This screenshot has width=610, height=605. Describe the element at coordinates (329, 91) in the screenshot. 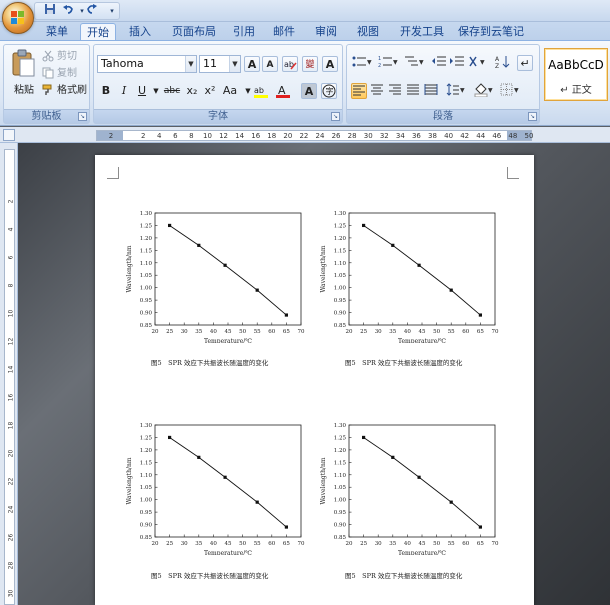

I see `enclose-characters-icon: 字` at that location.